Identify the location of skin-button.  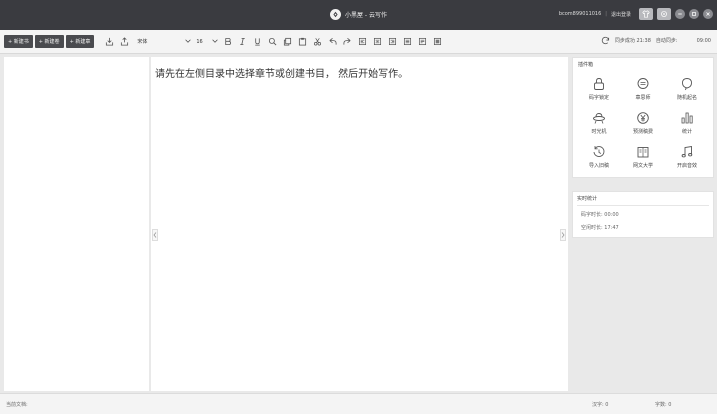
(646, 14).